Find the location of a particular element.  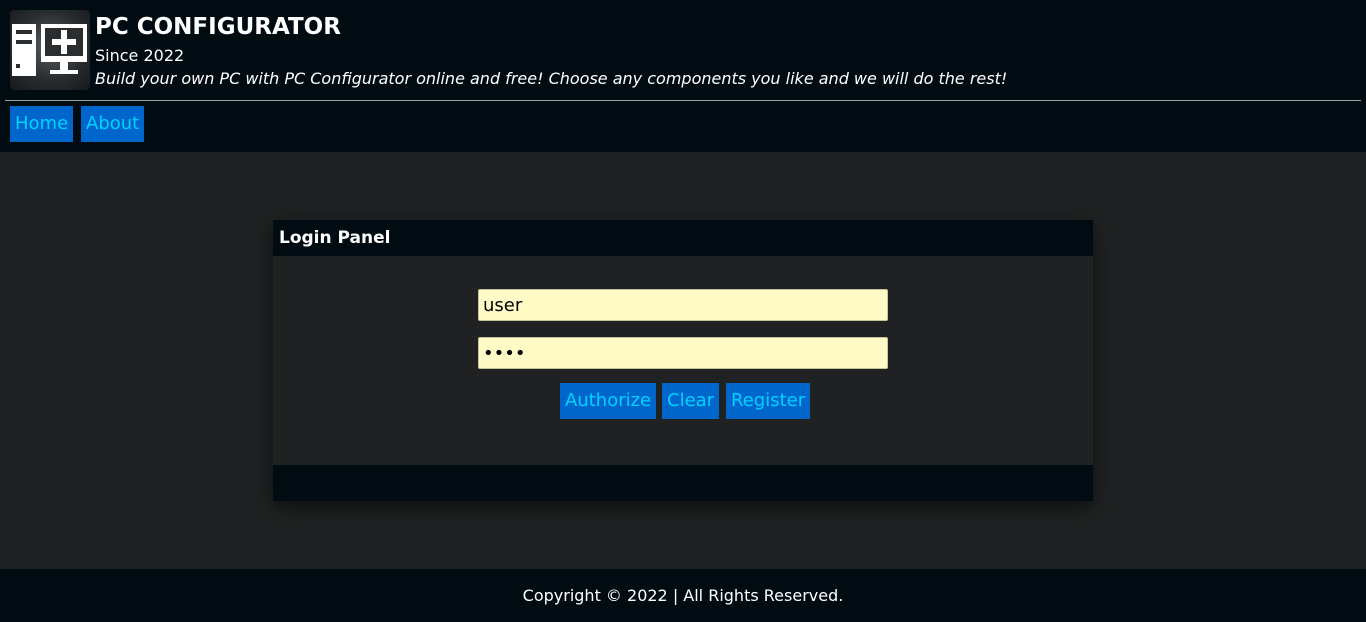

copyright-text: Copyright © 2022 | All Rights Reserved. is located at coordinates (683, 595).